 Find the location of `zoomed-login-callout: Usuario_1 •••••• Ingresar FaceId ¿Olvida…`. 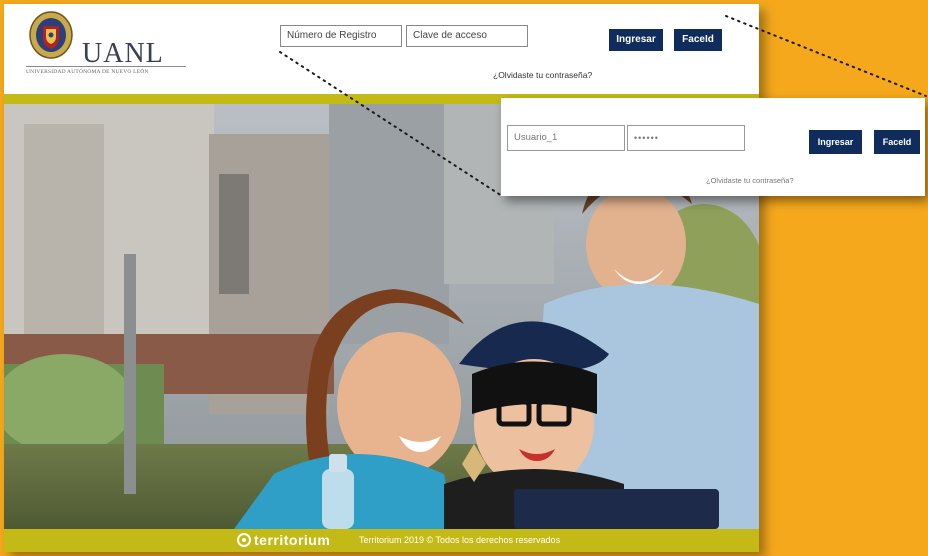

zoomed-login-callout: Usuario_1 •••••• Ingresar FaceId ¿Olvida… is located at coordinates (713, 147).